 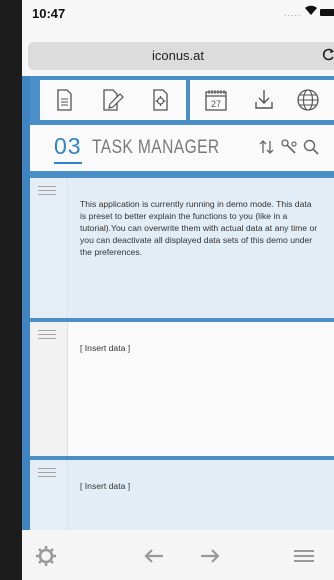 What do you see at coordinates (289, 147) in the screenshot?
I see `tools-icon` at bounding box center [289, 147].